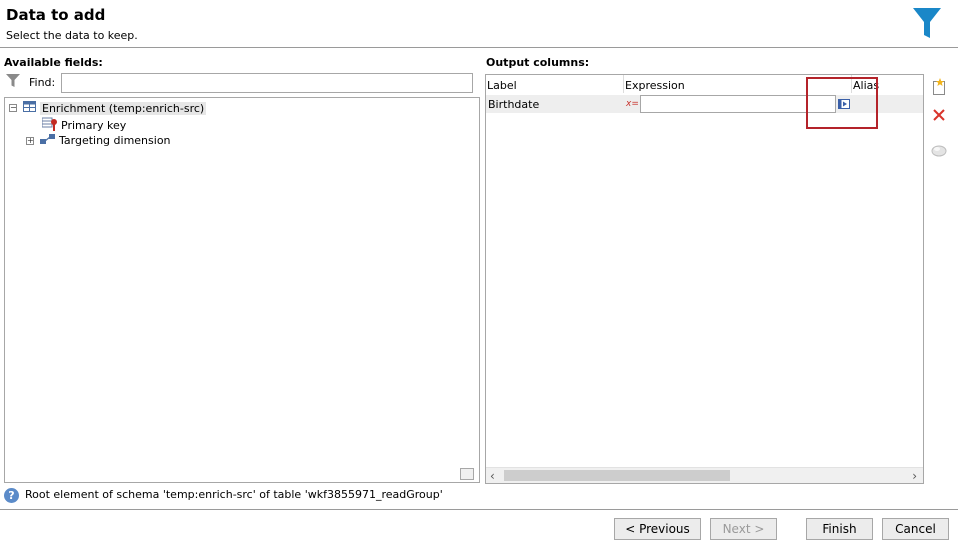  What do you see at coordinates (632, 104) in the screenshot?
I see `expression-icon: x=` at bounding box center [632, 104].